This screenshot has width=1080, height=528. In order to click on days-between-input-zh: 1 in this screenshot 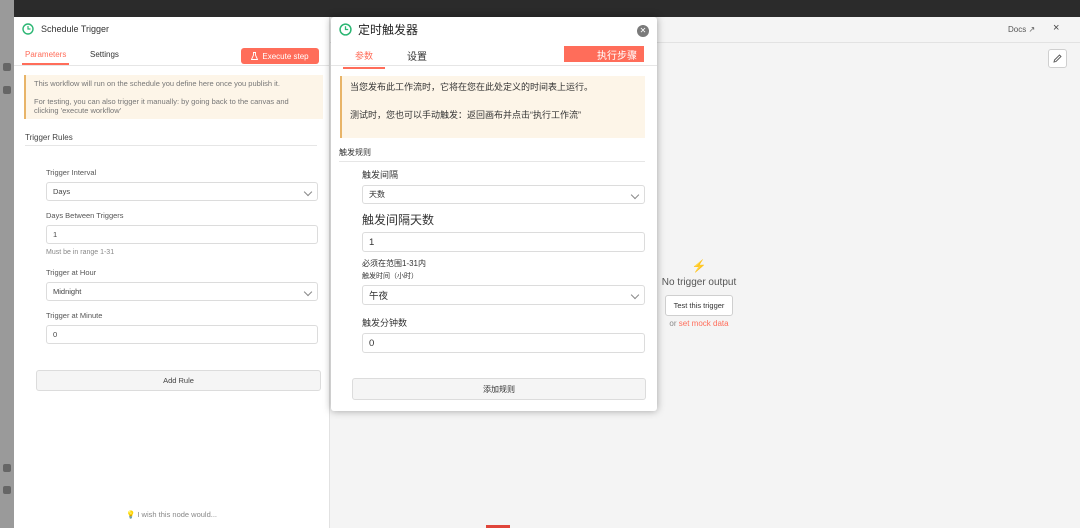, I will do `click(503, 242)`.